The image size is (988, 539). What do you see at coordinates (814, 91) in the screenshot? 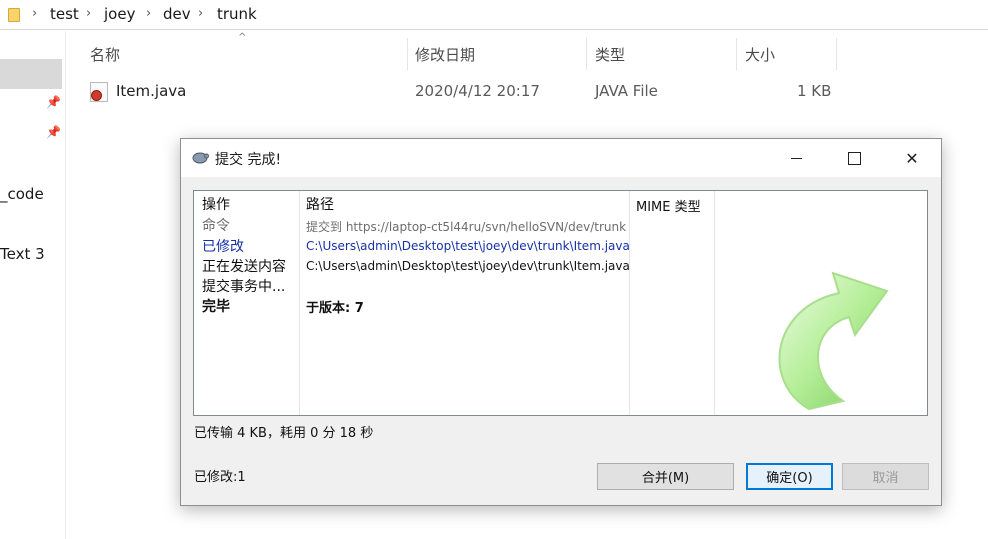
I see `file-size: 1 KB` at bounding box center [814, 91].